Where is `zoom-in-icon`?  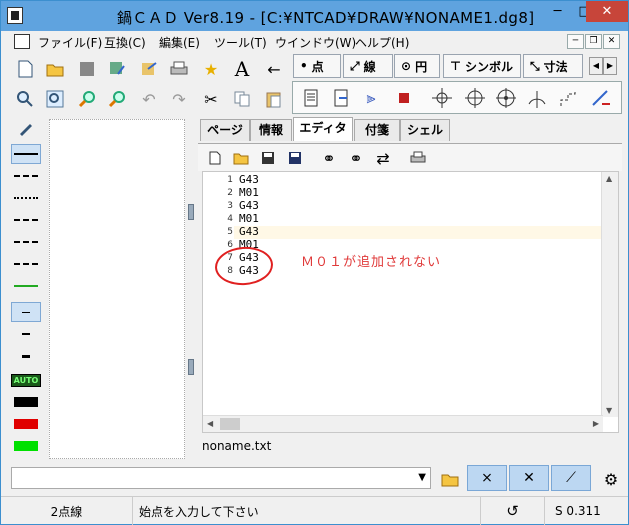 zoom-in-icon is located at coordinates (87, 99).